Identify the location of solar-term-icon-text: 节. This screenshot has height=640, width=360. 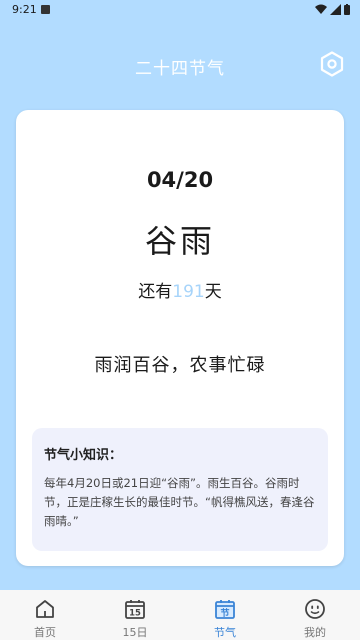
(224, 613).